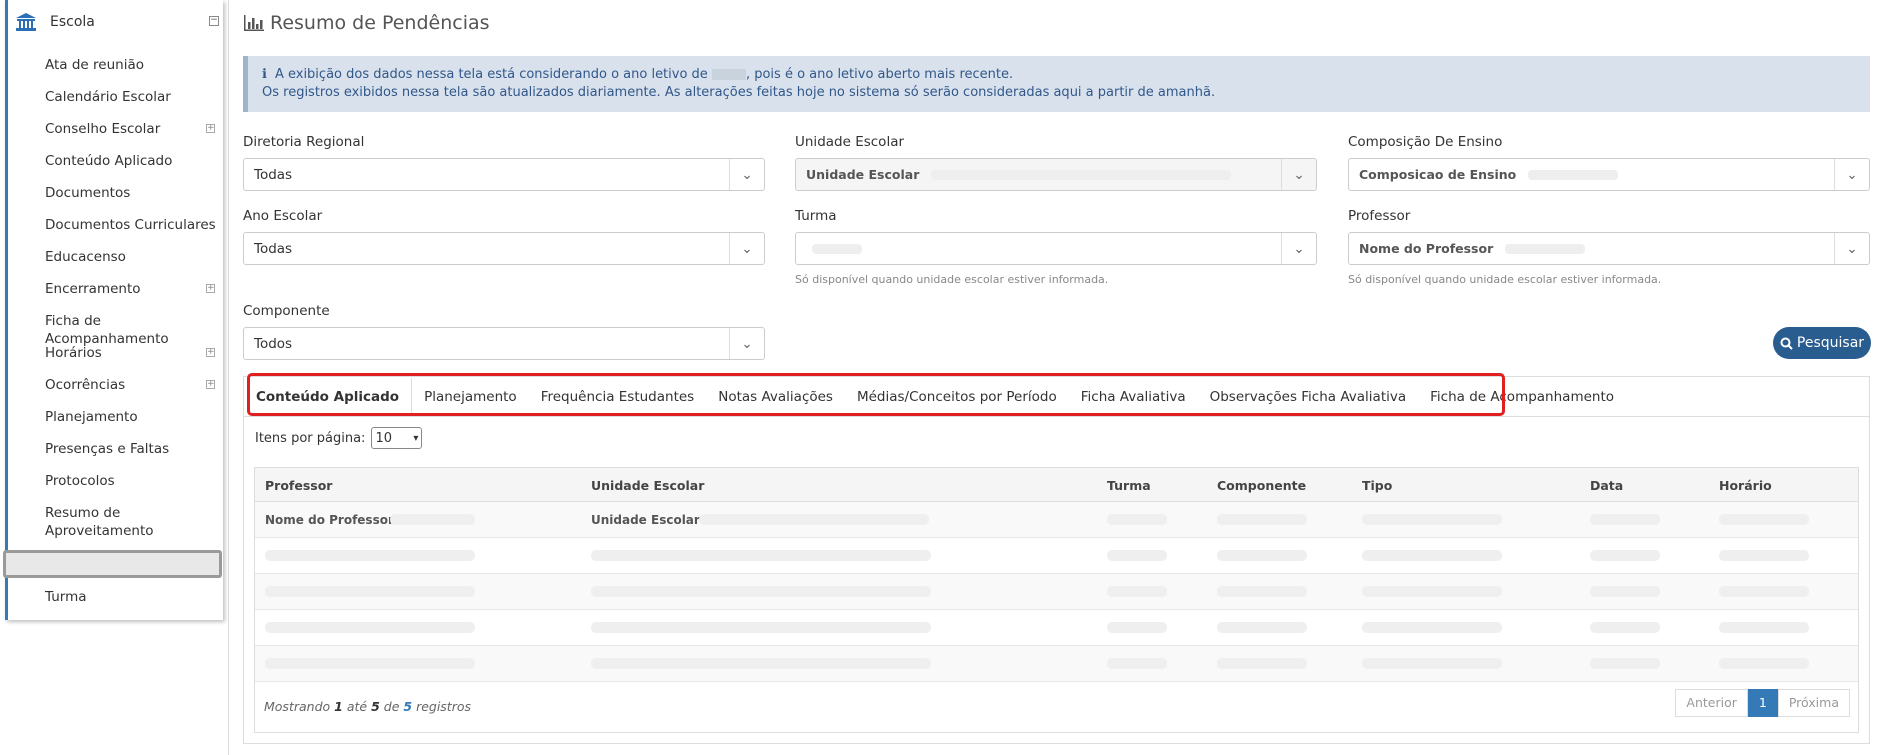 This screenshot has height=755, width=1885. What do you see at coordinates (1786, 343) in the screenshot?
I see `search-icon` at bounding box center [1786, 343].